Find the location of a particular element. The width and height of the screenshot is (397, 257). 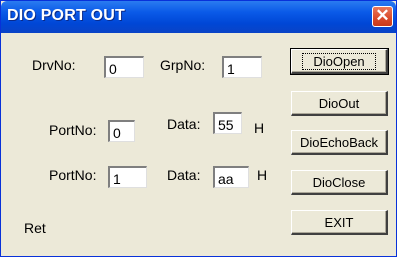

dio-open-label: DioOpen is located at coordinates (339, 61).